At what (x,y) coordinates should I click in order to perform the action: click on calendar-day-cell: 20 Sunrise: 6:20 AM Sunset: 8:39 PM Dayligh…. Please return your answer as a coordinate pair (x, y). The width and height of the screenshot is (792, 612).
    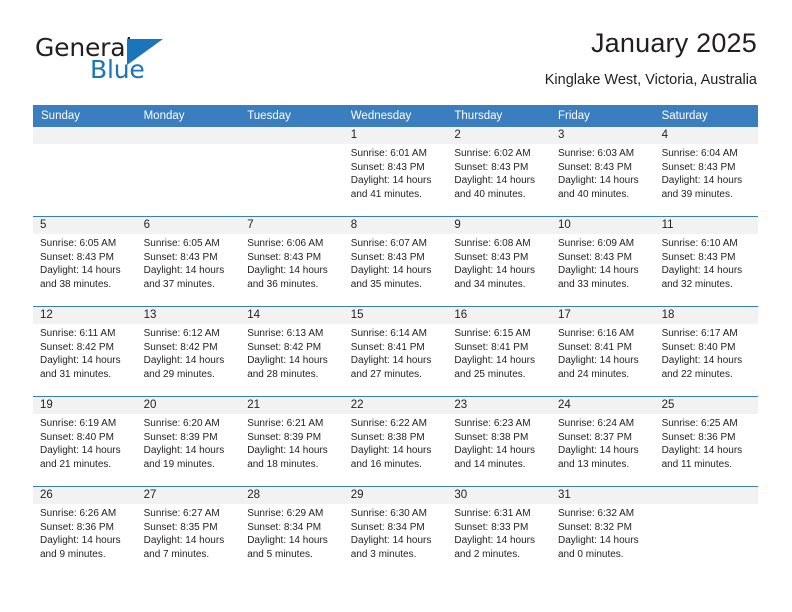
    Looking at the image, I should click on (188, 441).